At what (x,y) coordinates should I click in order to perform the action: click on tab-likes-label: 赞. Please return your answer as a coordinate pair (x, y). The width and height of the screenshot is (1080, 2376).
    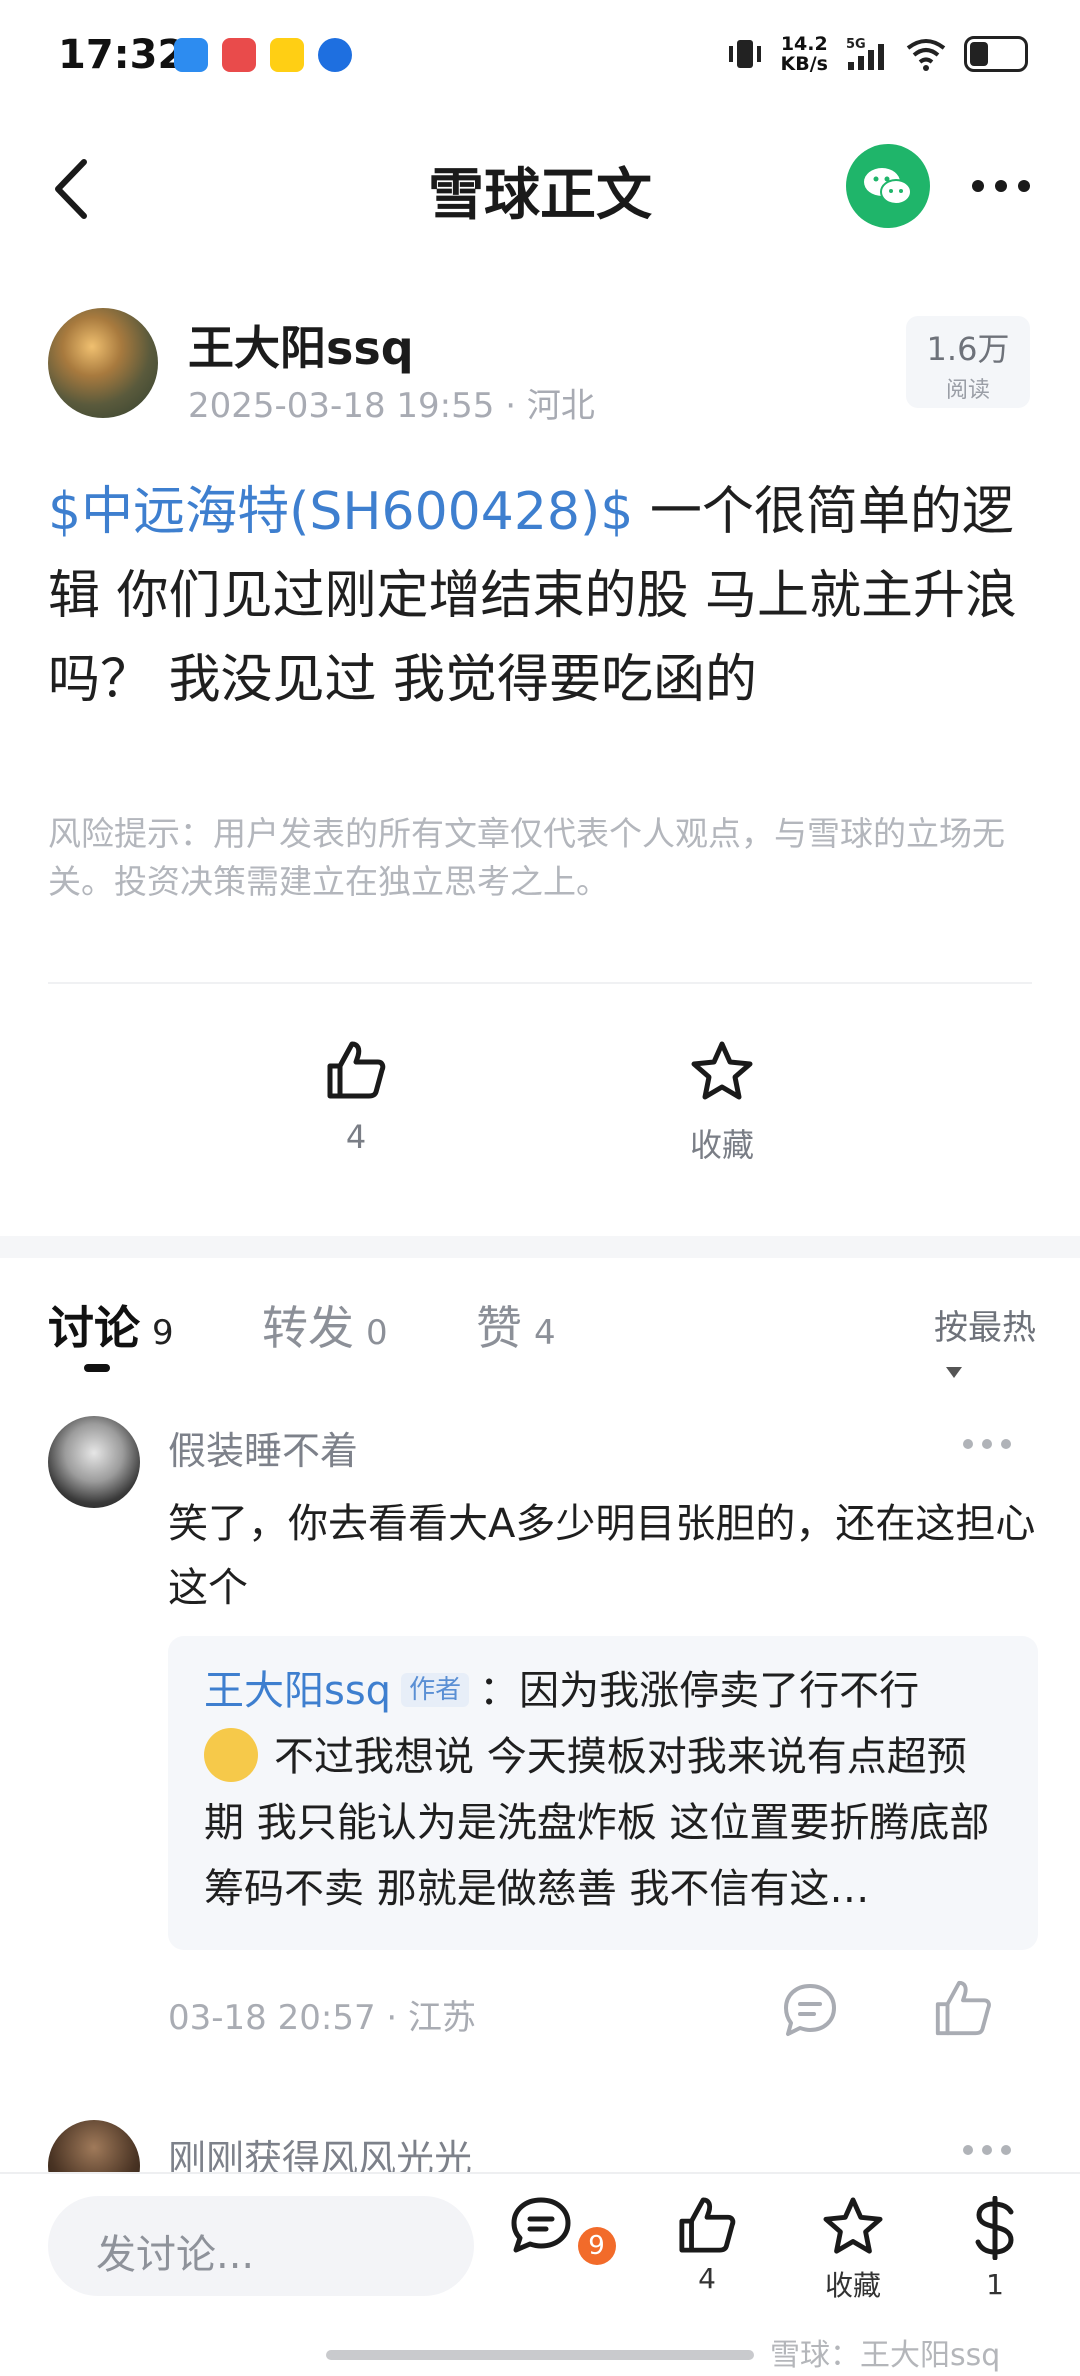
    Looking at the image, I should click on (499, 1328).